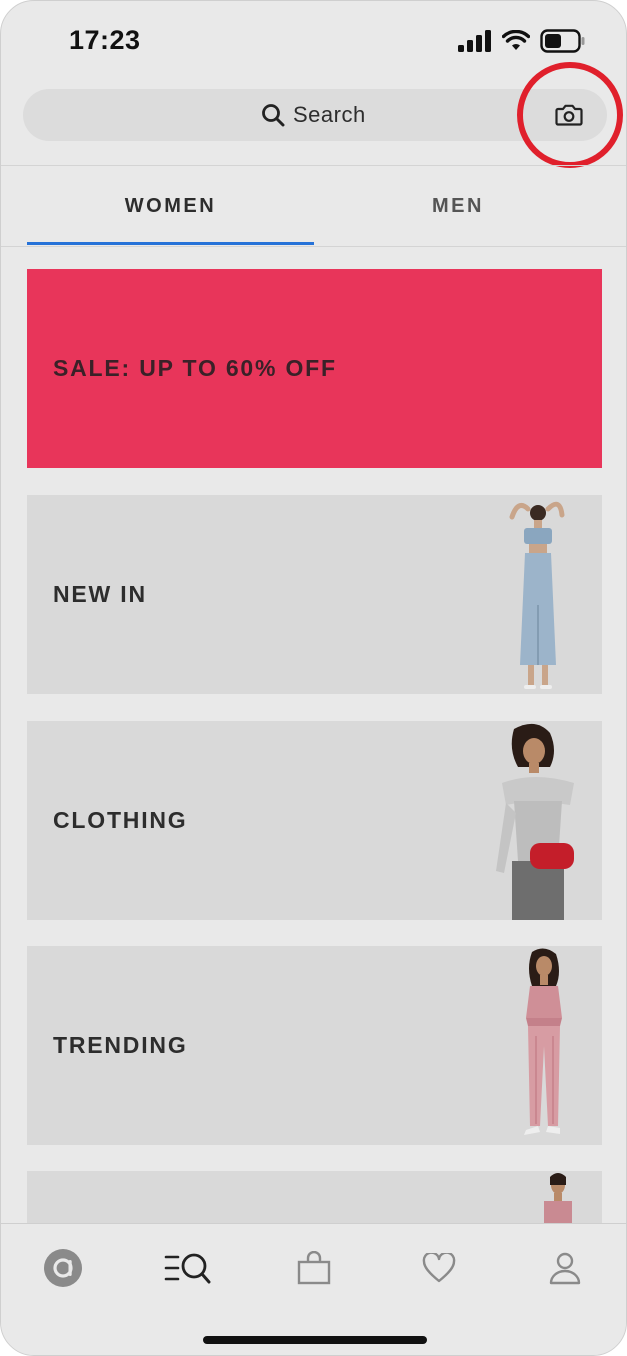 This screenshot has height=1356, width=627. What do you see at coordinates (314, 820) in the screenshot?
I see `category-card-clothing: CLOTHING` at bounding box center [314, 820].